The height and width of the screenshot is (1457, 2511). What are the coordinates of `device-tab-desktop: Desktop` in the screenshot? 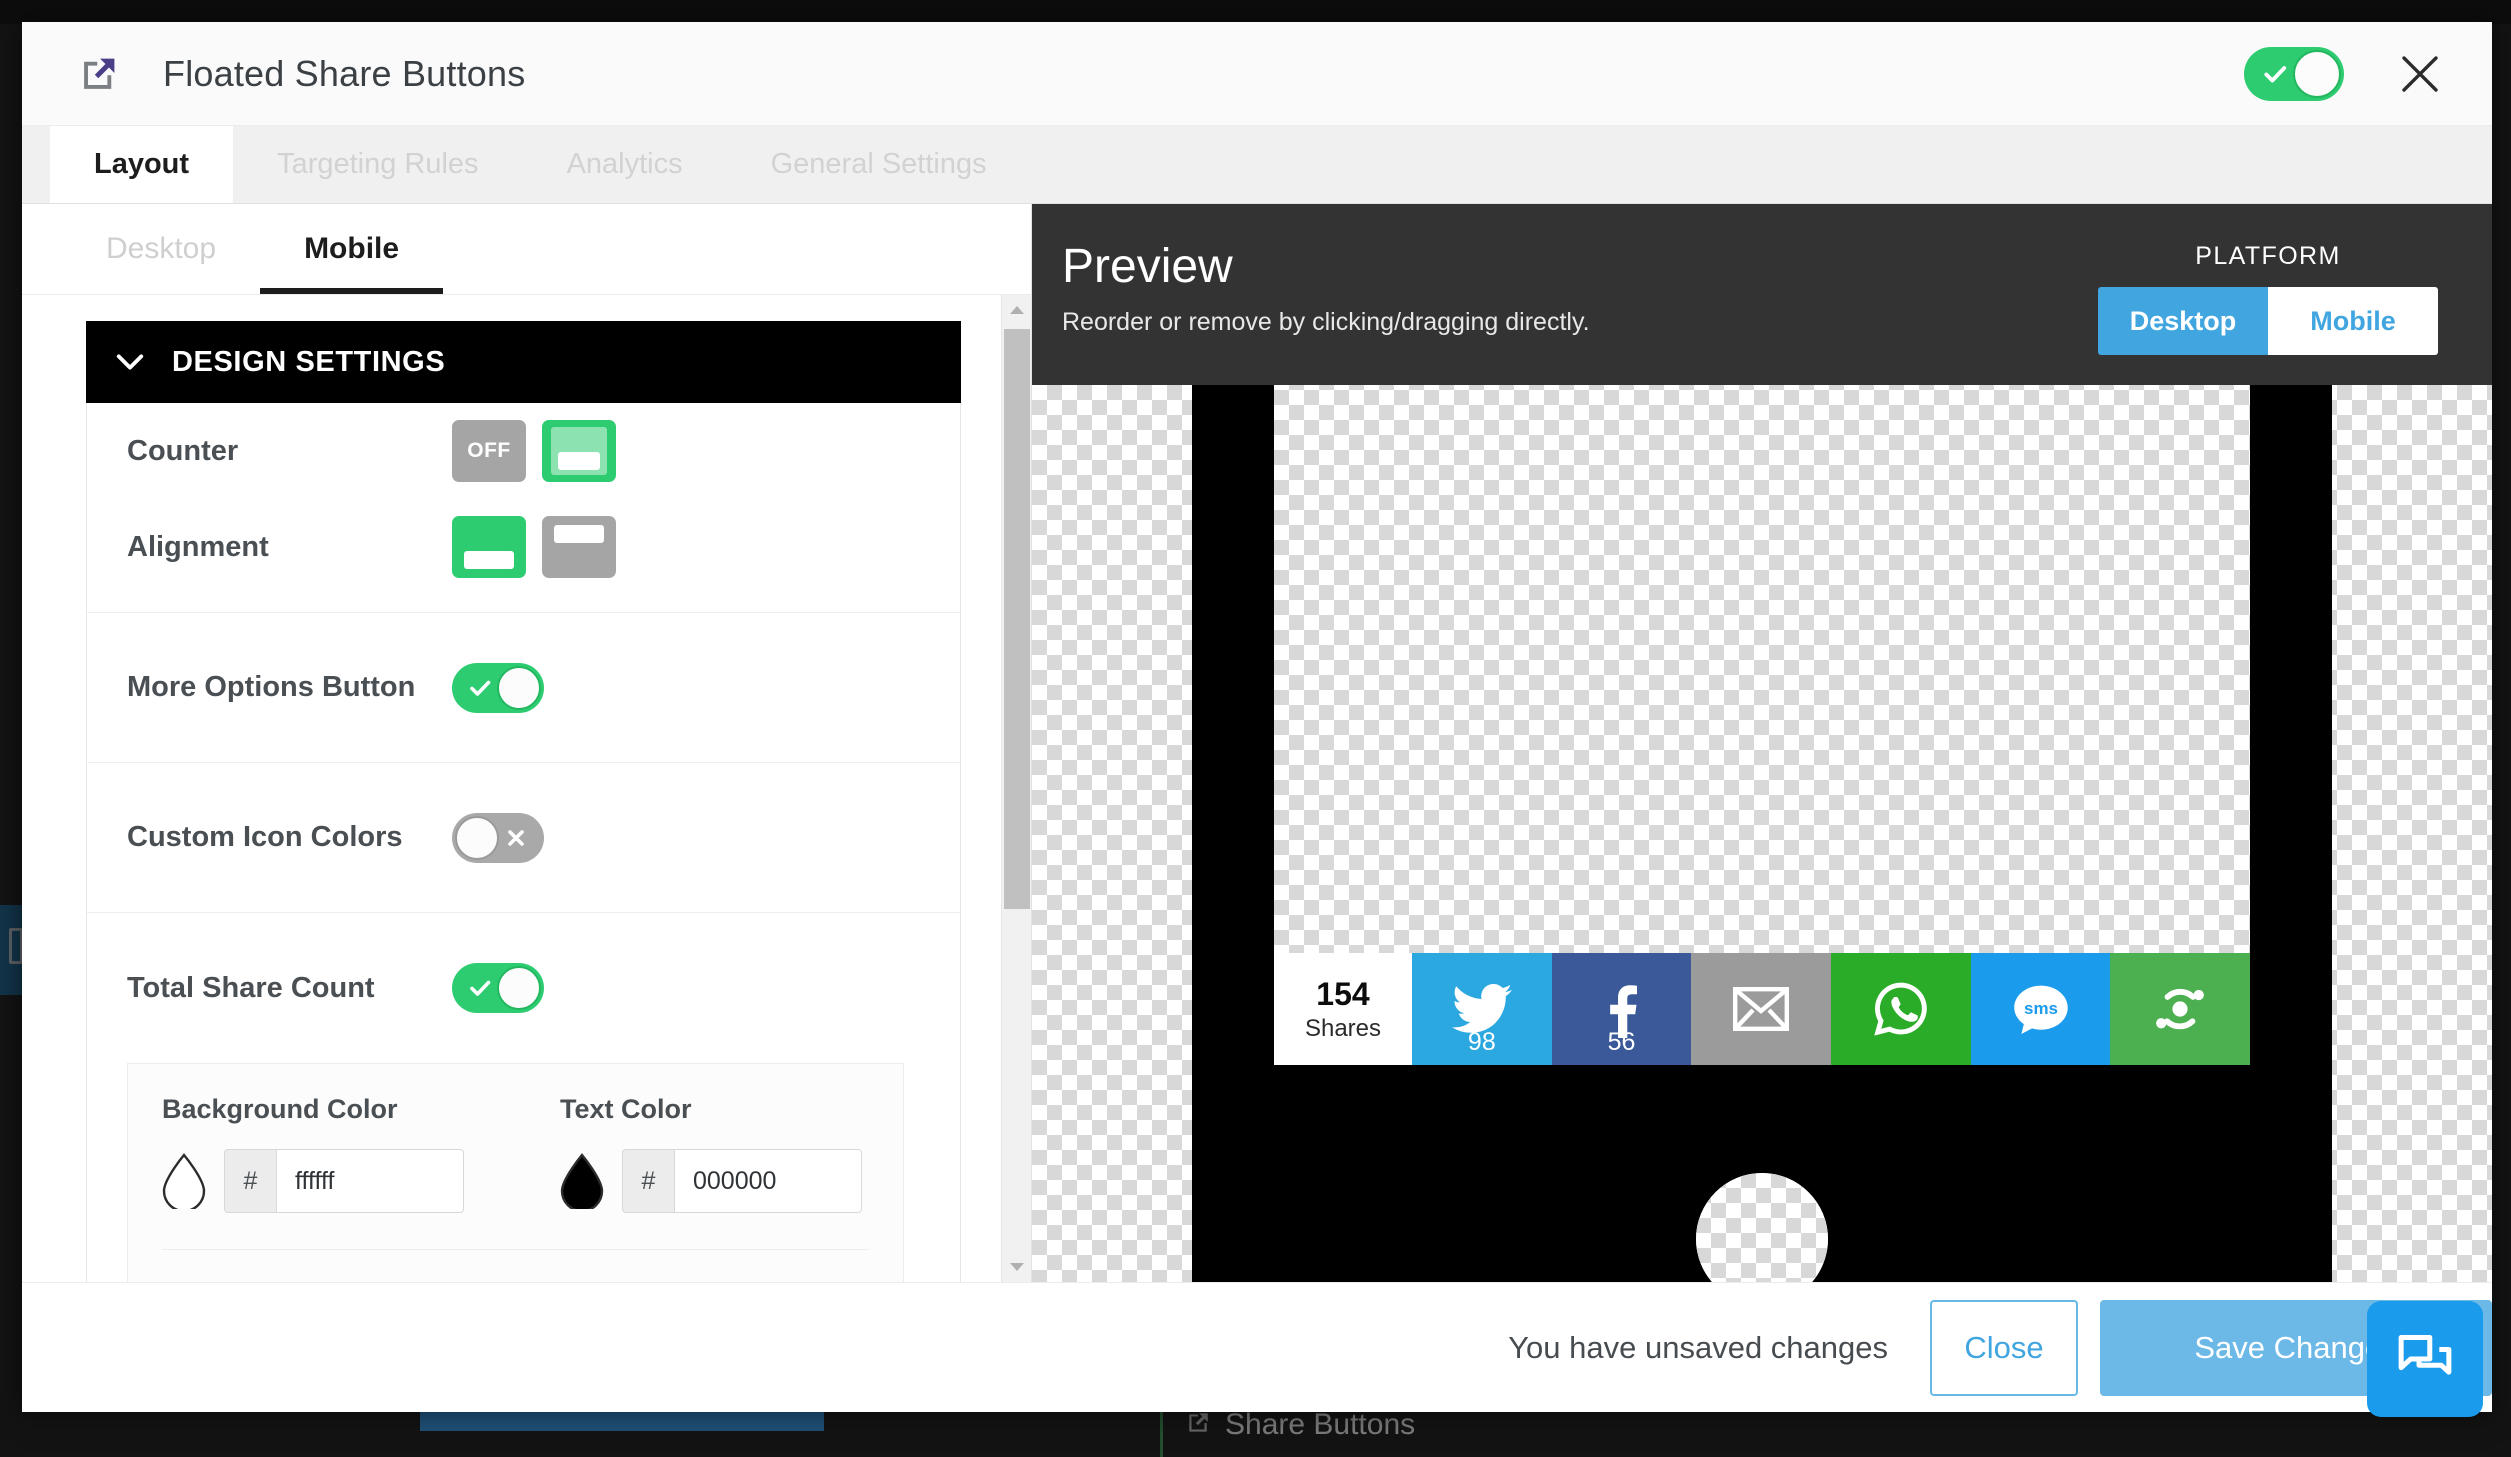 It's located at (161, 249).